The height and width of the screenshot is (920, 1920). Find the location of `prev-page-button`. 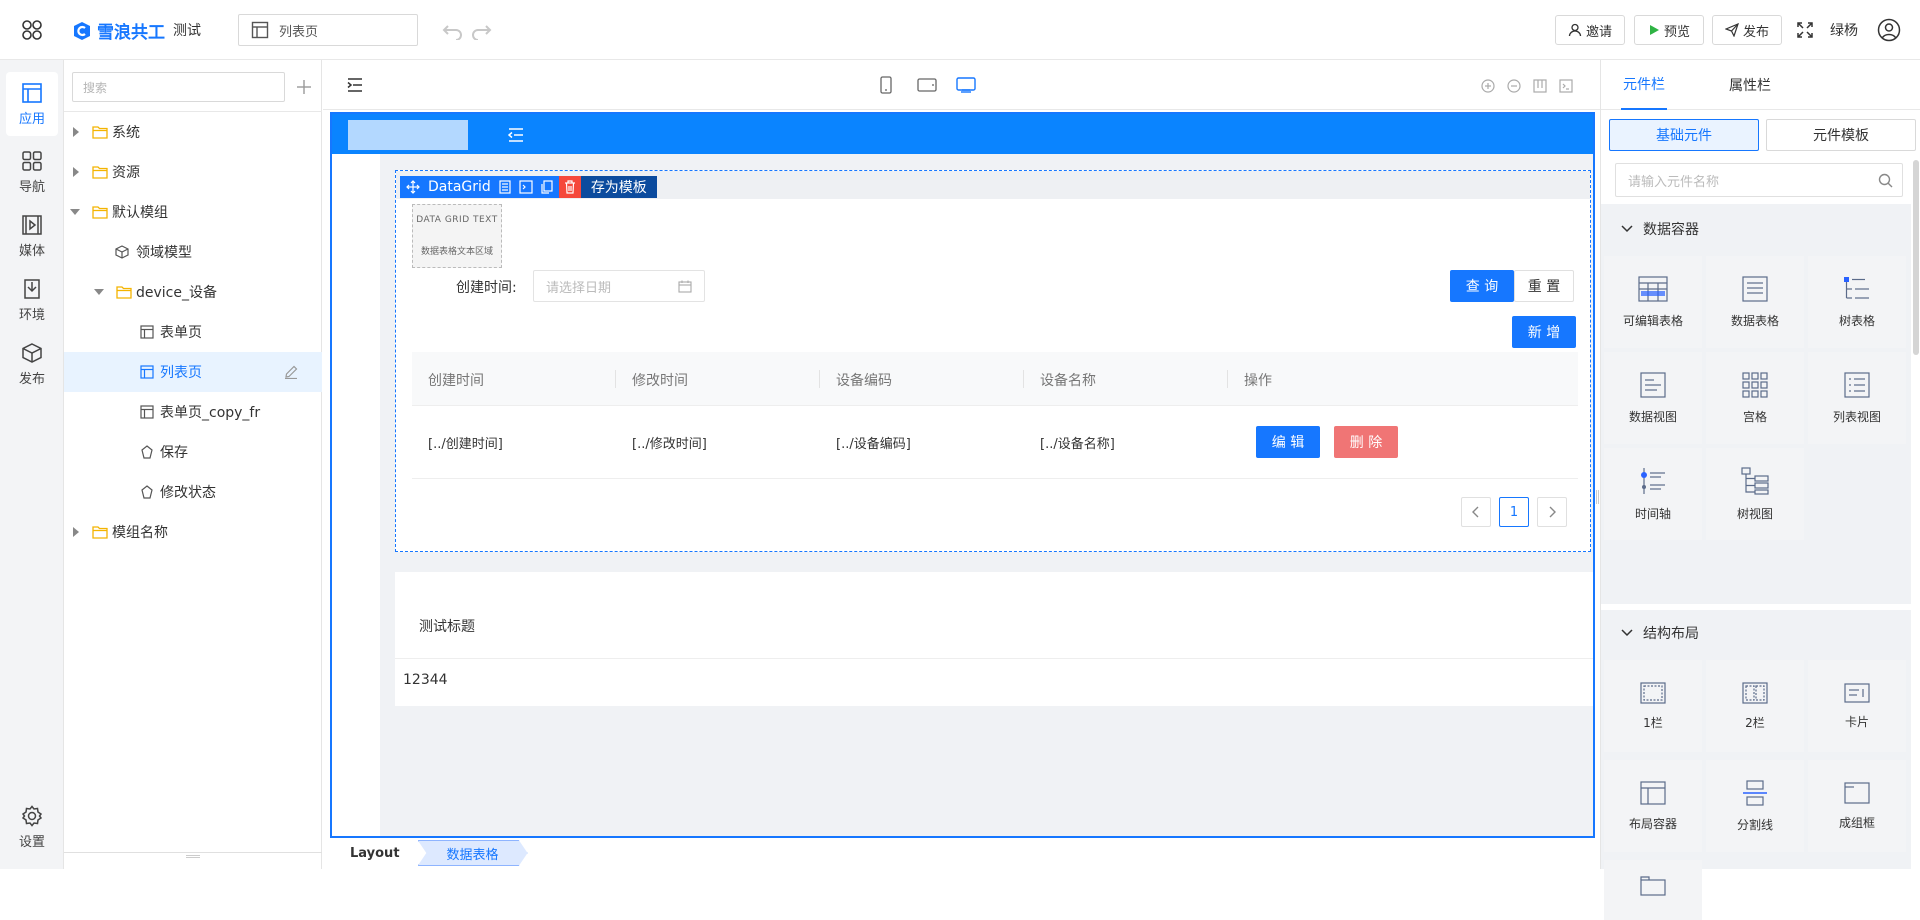

prev-page-button is located at coordinates (1476, 512).